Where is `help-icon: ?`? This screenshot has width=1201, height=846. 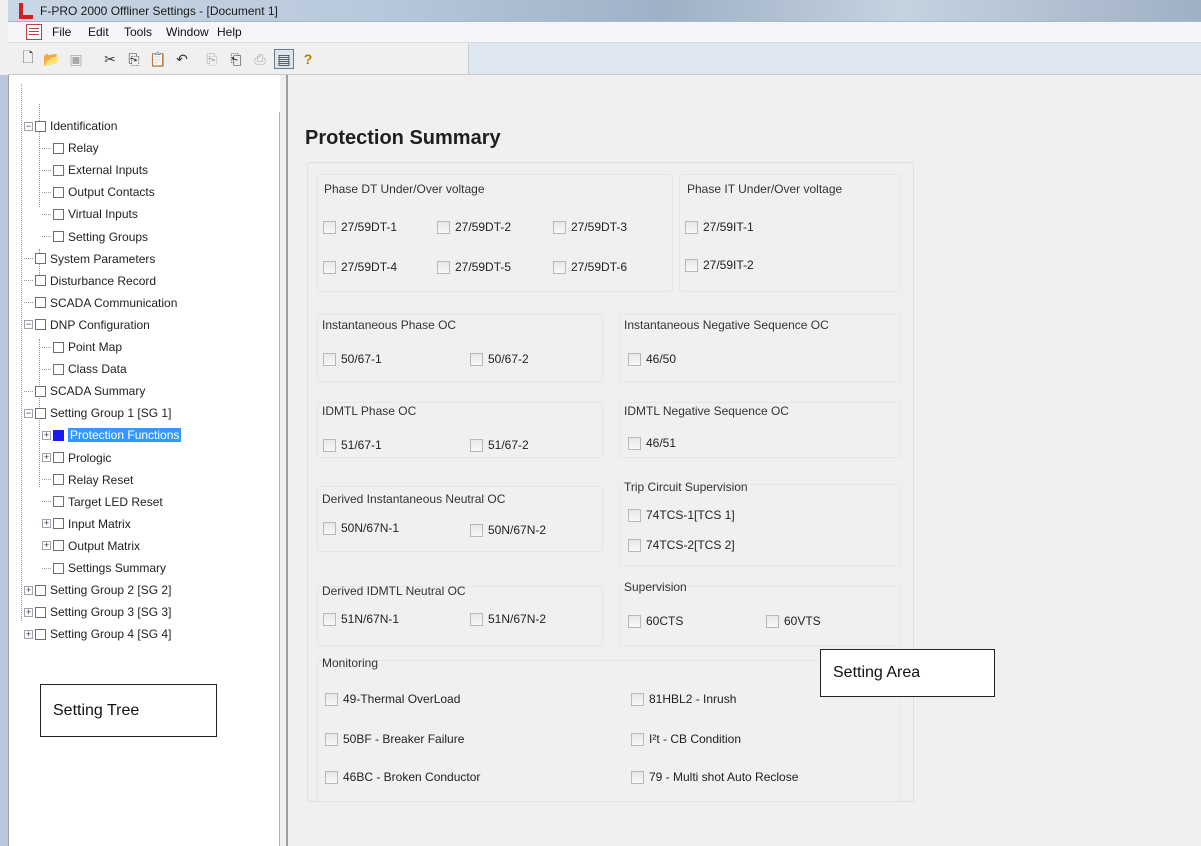
help-icon: ? is located at coordinates (308, 59).